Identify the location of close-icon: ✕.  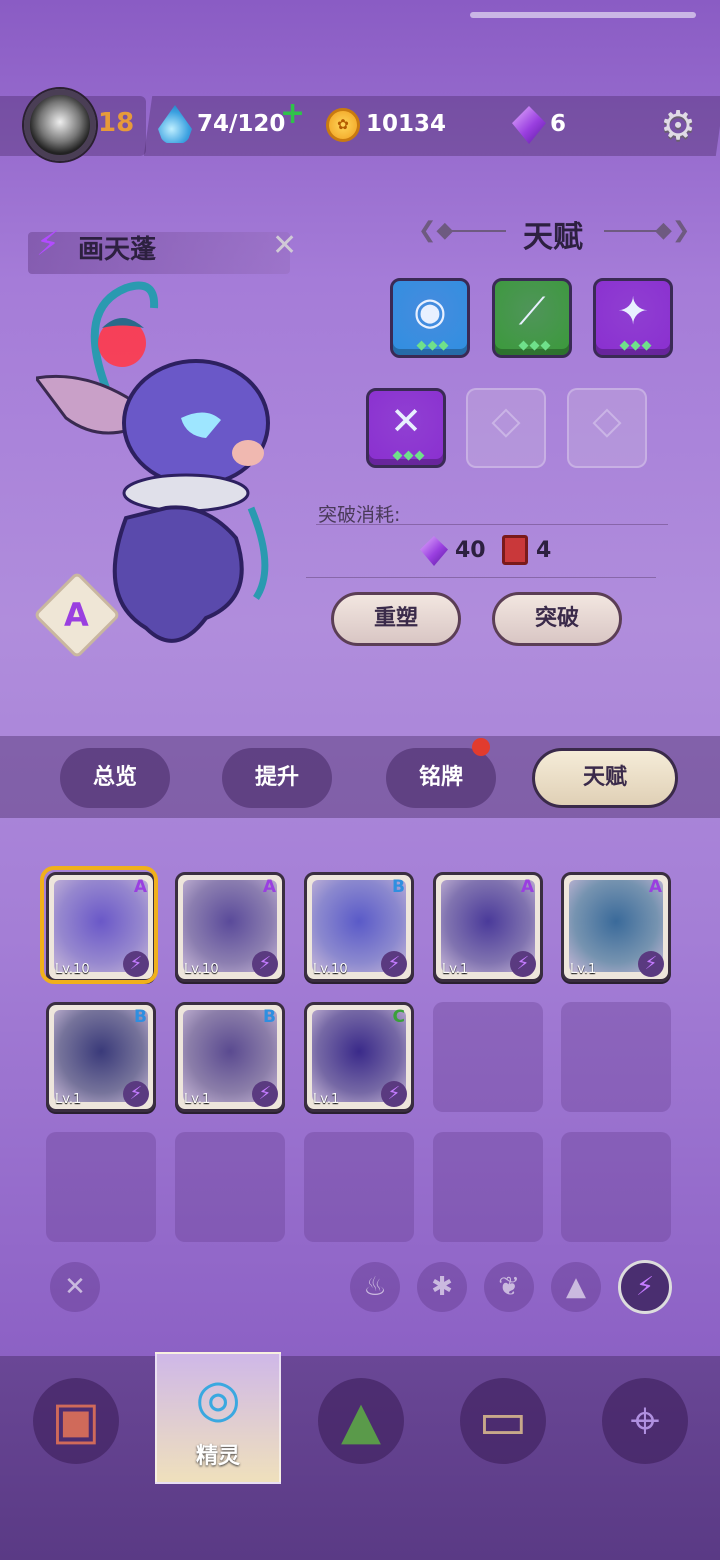
(284, 245).